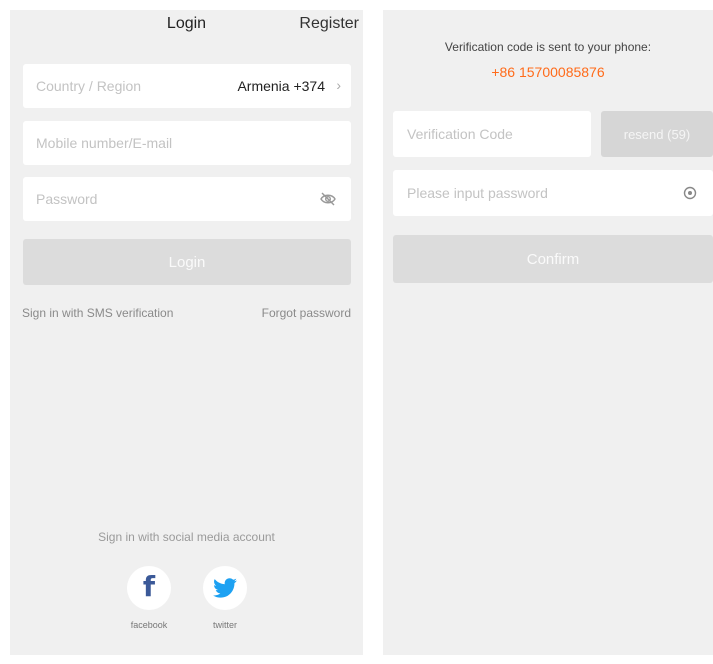 This screenshot has height=664, width=713. Describe the element at coordinates (104, 143) in the screenshot. I see `mobile-email-placeholder: Mobile number/E-mail` at that location.